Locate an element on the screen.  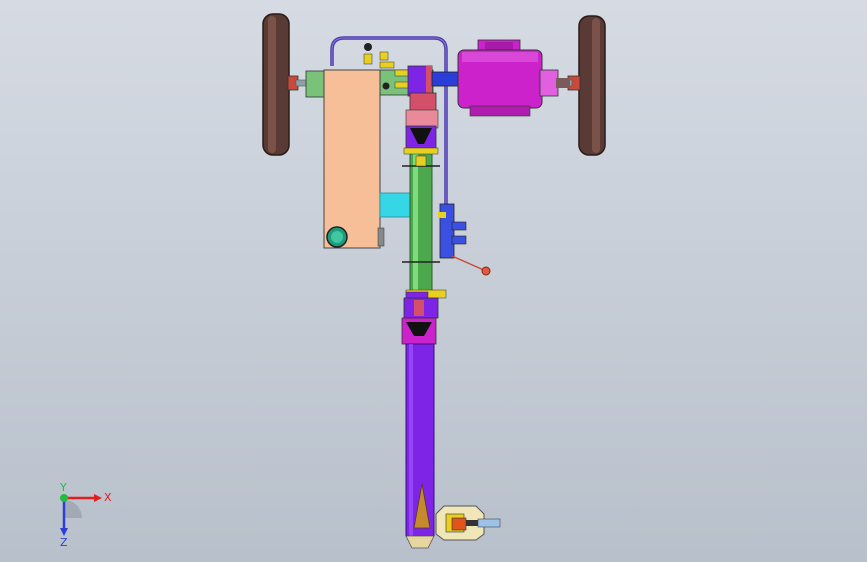
lower-joint is located at coordinates (420, 321).